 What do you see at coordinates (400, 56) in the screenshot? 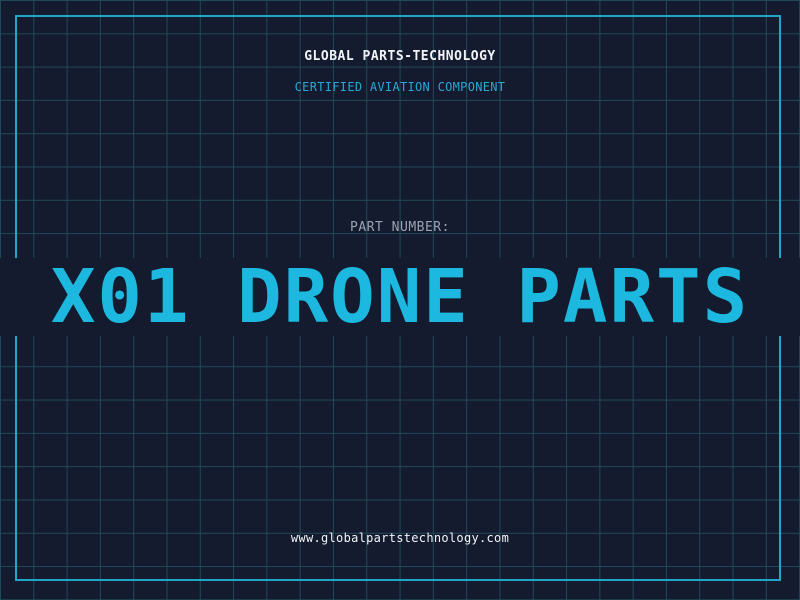
I see `company-name: GLOBAL PARTS-TECHNOLOGY` at bounding box center [400, 56].